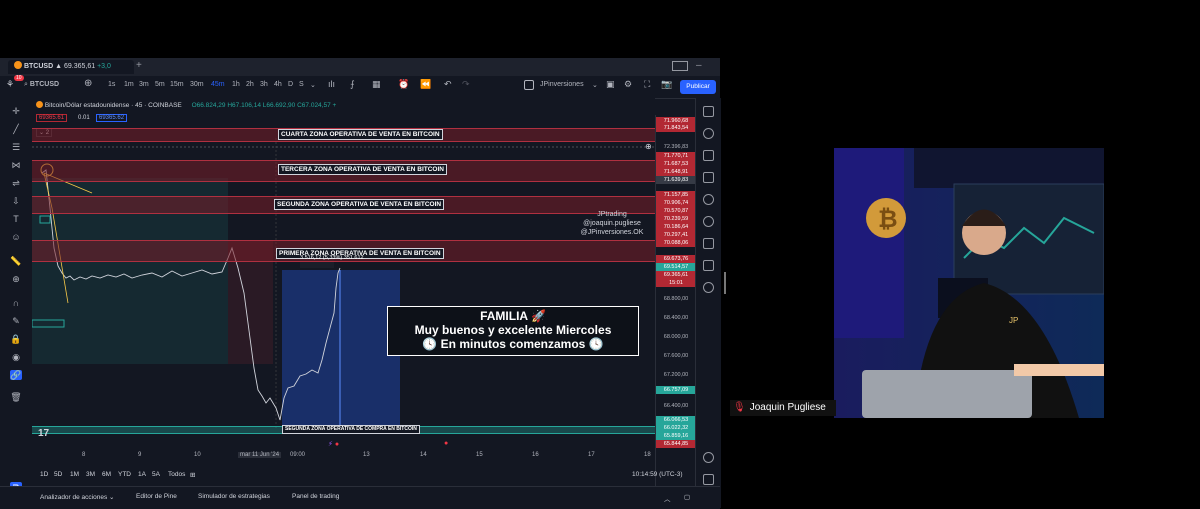 The height and width of the screenshot is (509, 1200). I want to click on replay-icon: ⏪, so click(425, 84).